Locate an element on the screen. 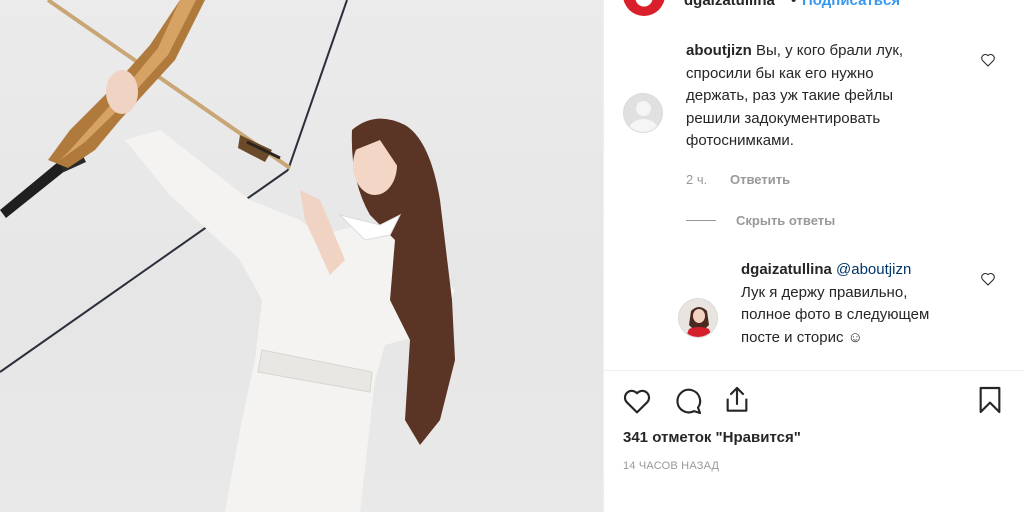  follow-button: Подписаться is located at coordinates (851, 4).